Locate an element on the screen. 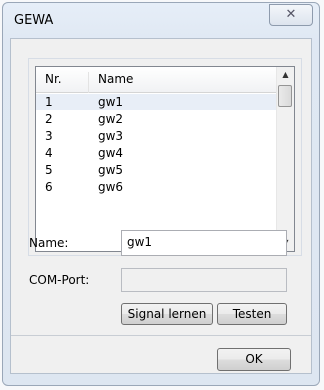 This screenshot has width=324, height=390. row-nr: 5 is located at coordinates (49, 170).